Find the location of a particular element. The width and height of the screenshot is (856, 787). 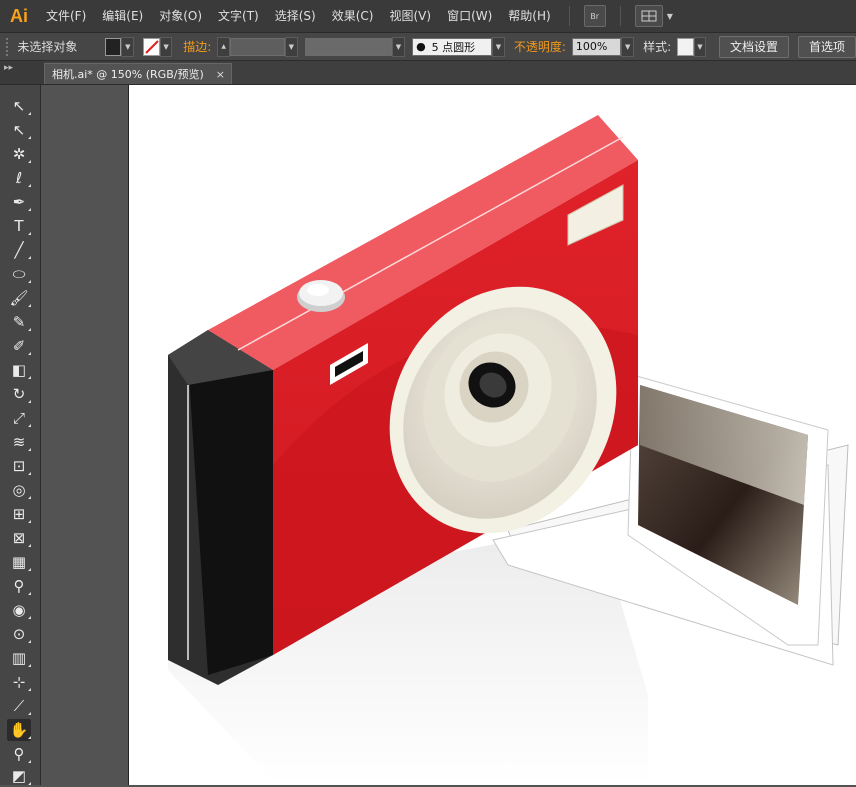

lasso-tool-icon: ℓ is located at coordinates (19, 178).